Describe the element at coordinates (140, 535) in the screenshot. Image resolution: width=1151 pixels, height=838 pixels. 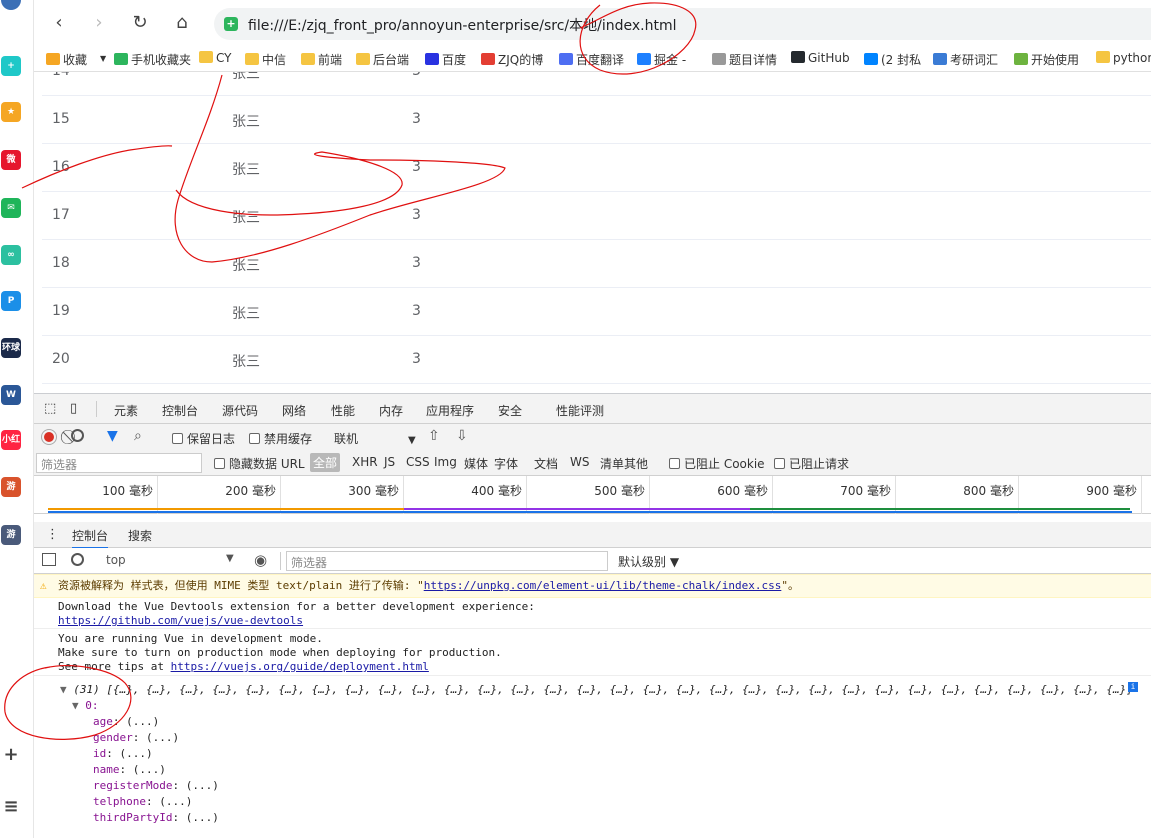
I see `drawer-tab-search: 搜索` at that location.